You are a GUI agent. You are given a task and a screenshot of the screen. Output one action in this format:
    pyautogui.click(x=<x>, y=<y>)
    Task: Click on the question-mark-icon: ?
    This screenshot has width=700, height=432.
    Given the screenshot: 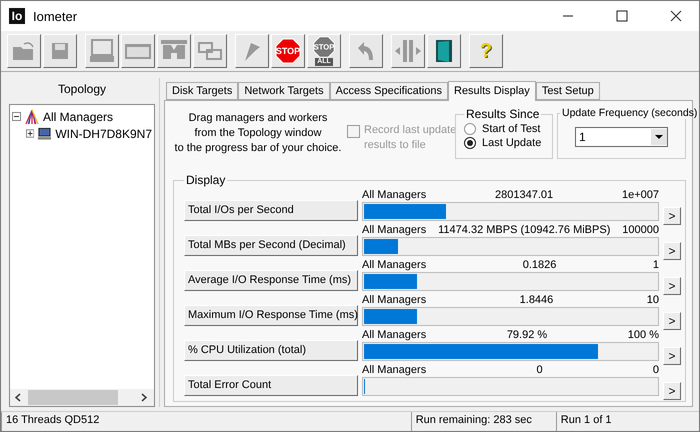 What is the action you would take?
    pyautogui.click(x=486, y=51)
    